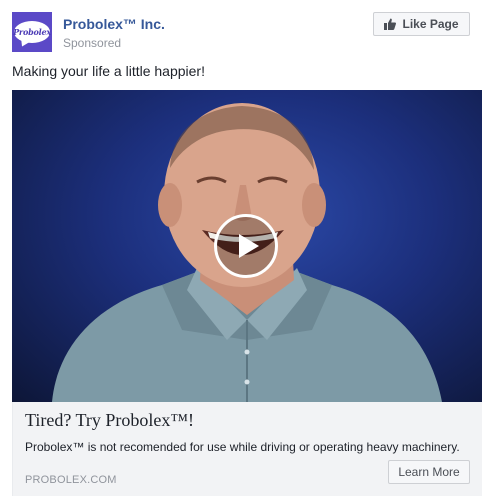  What do you see at coordinates (429, 472) in the screenshot?
I see `learn-more-button: Learn More` at bounding box center [429, 472].